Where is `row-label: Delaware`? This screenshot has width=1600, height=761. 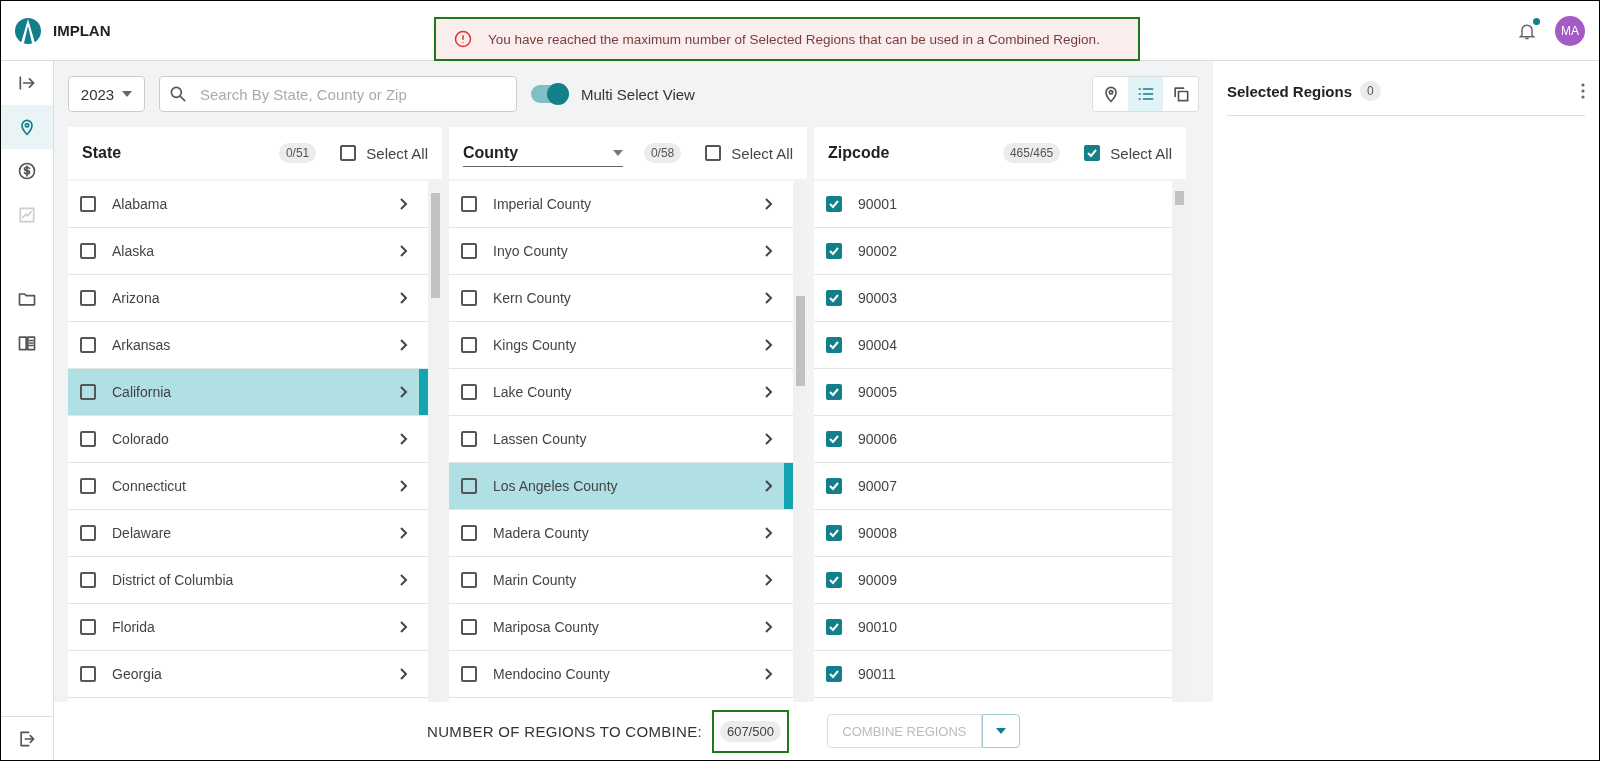
row-label: Delaware is located at coordinates (142, 533).